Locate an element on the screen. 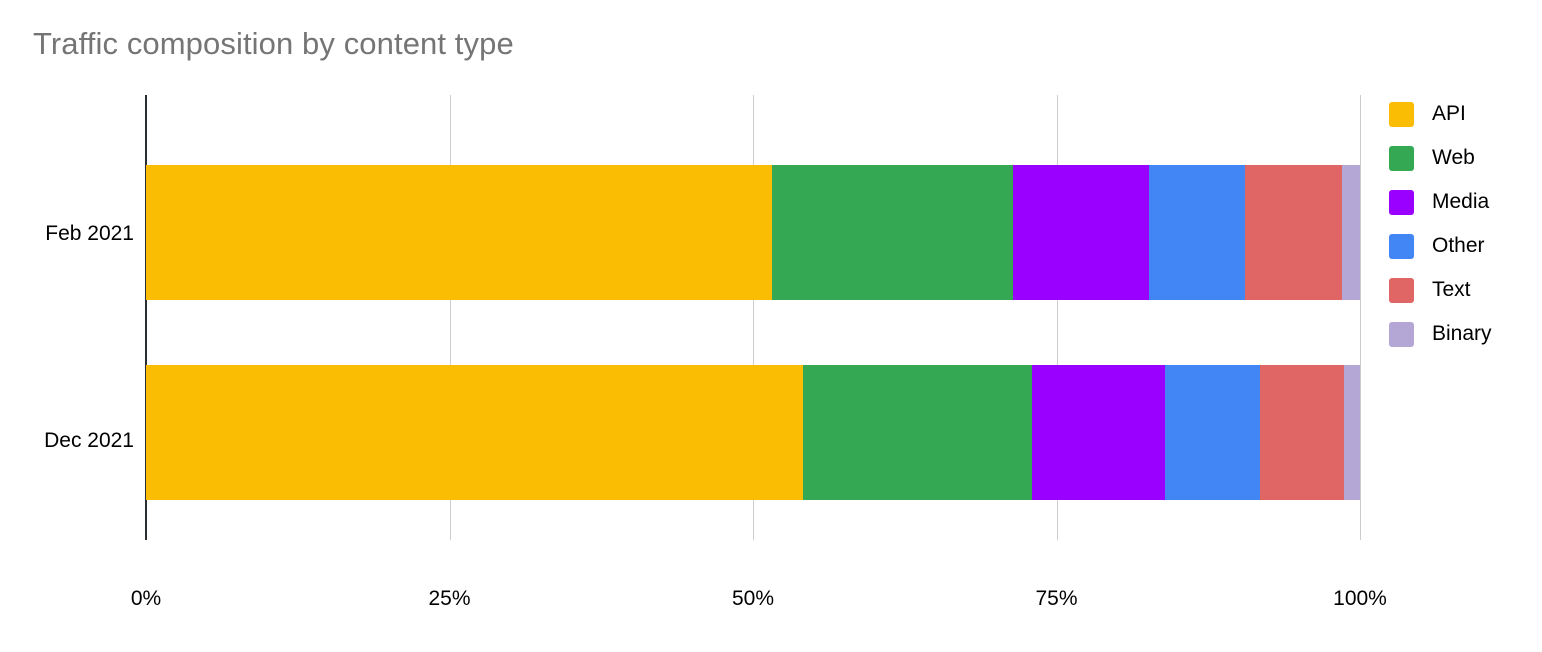  category-label: Feb 2021 is located at coordinates (89, 233).